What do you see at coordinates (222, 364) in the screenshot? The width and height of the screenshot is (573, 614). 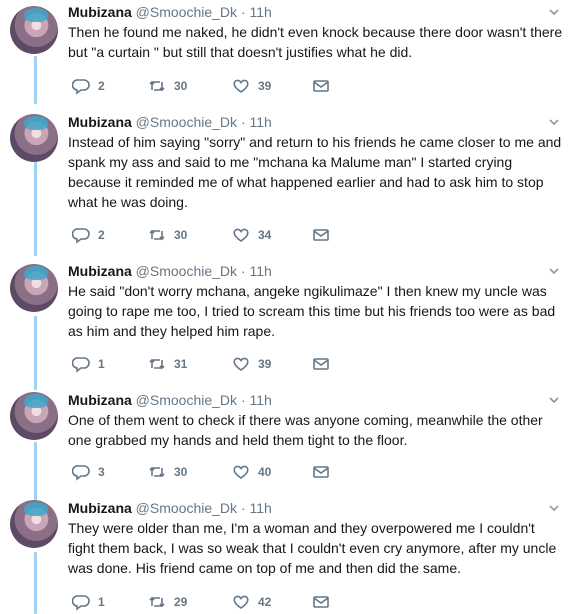 I see `tweet-actions: 1 31 39` at bounding box center [222, 364].